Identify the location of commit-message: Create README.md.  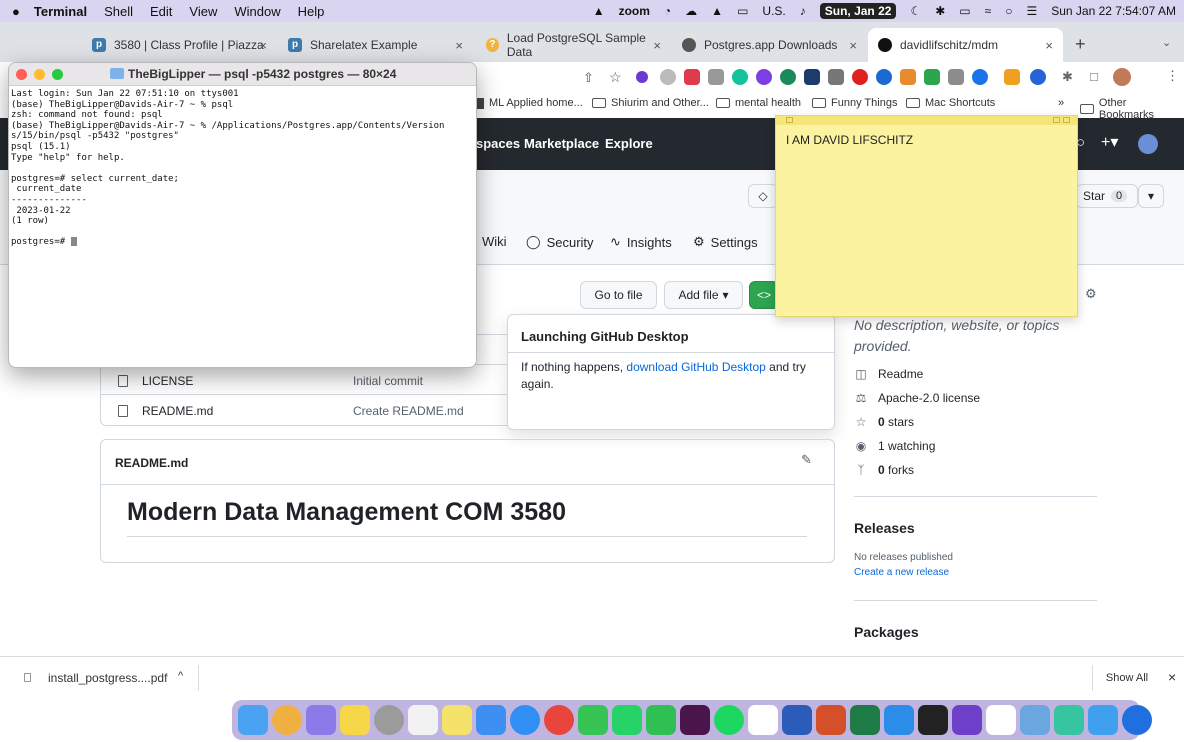
(408, 411).